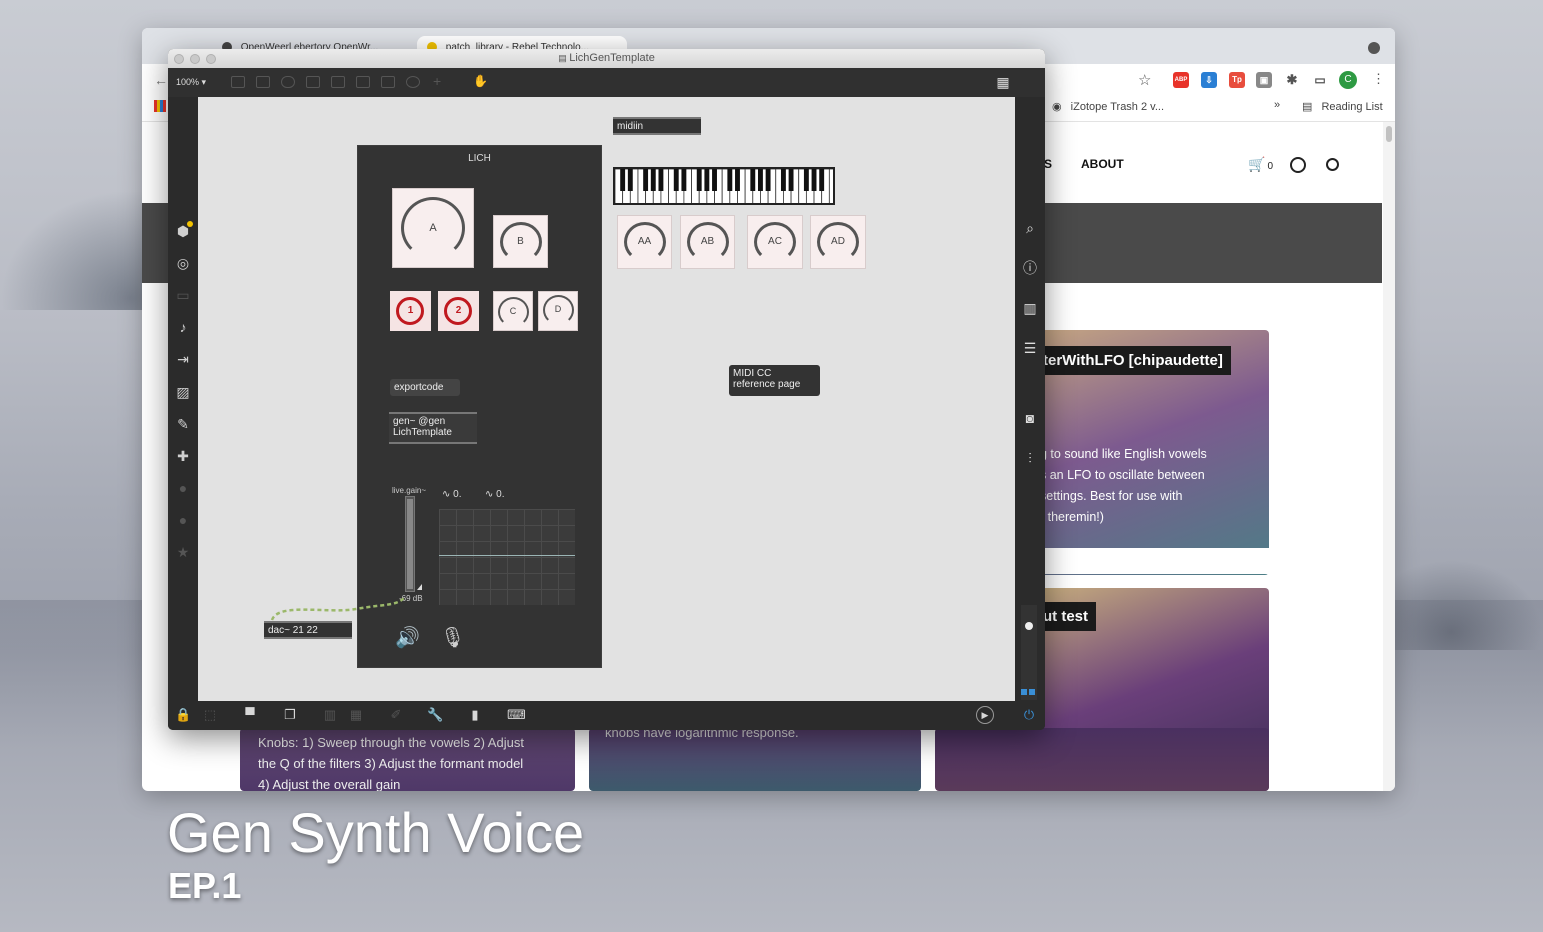  What do you see at coordinates (183, 424) in the screenshot?
I see `paperclip-icon: ✎` at bounding box center [183, 424].